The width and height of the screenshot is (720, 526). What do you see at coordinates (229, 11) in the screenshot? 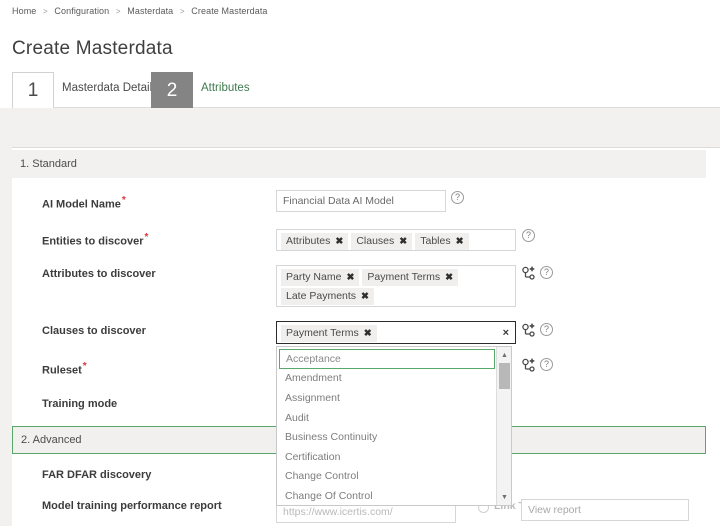
I see `breadcrumb-item-create-masterdata: Create Masterdata` at bounding box center [229, 11].